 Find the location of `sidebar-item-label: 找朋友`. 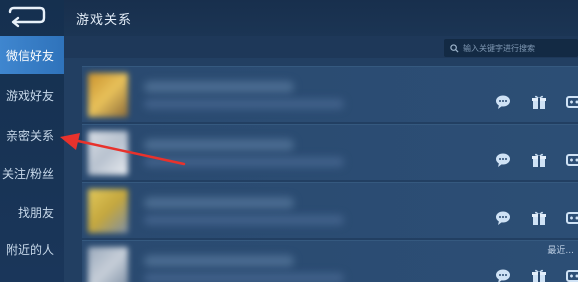

sidebar-item-label: 找朋友 is located at coordinates (35, 212).